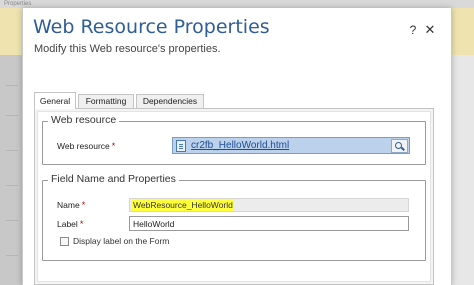 The height and width of the screenshot is (285, 474). What do you see at coordinates (183, 205) in the screenshot?
I see `name-field-value: WebResource_HelloWorld` at bounding box center [183, 205].